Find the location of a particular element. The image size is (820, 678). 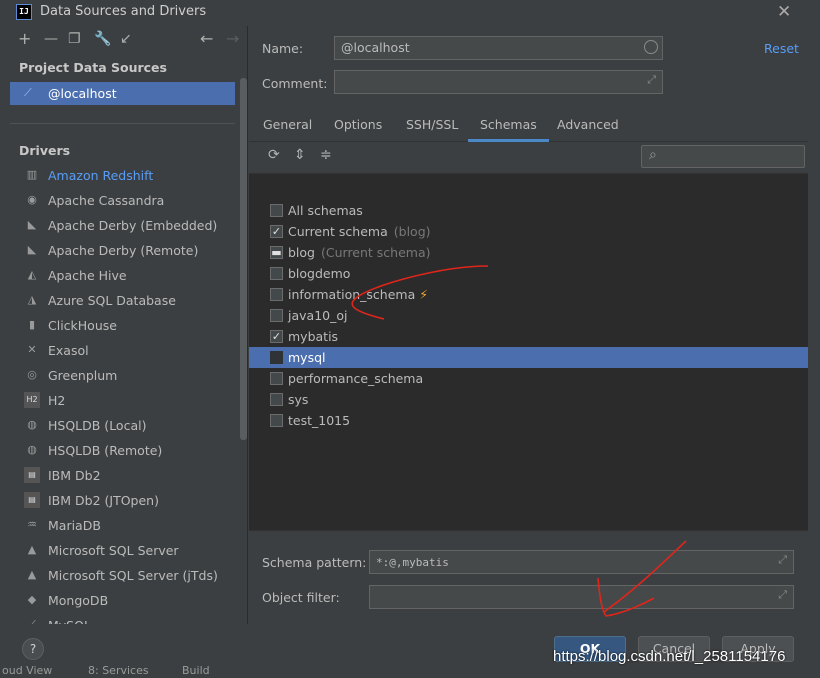

ide-tool-cloud-view: oud View is located at coordinates (27, 670).